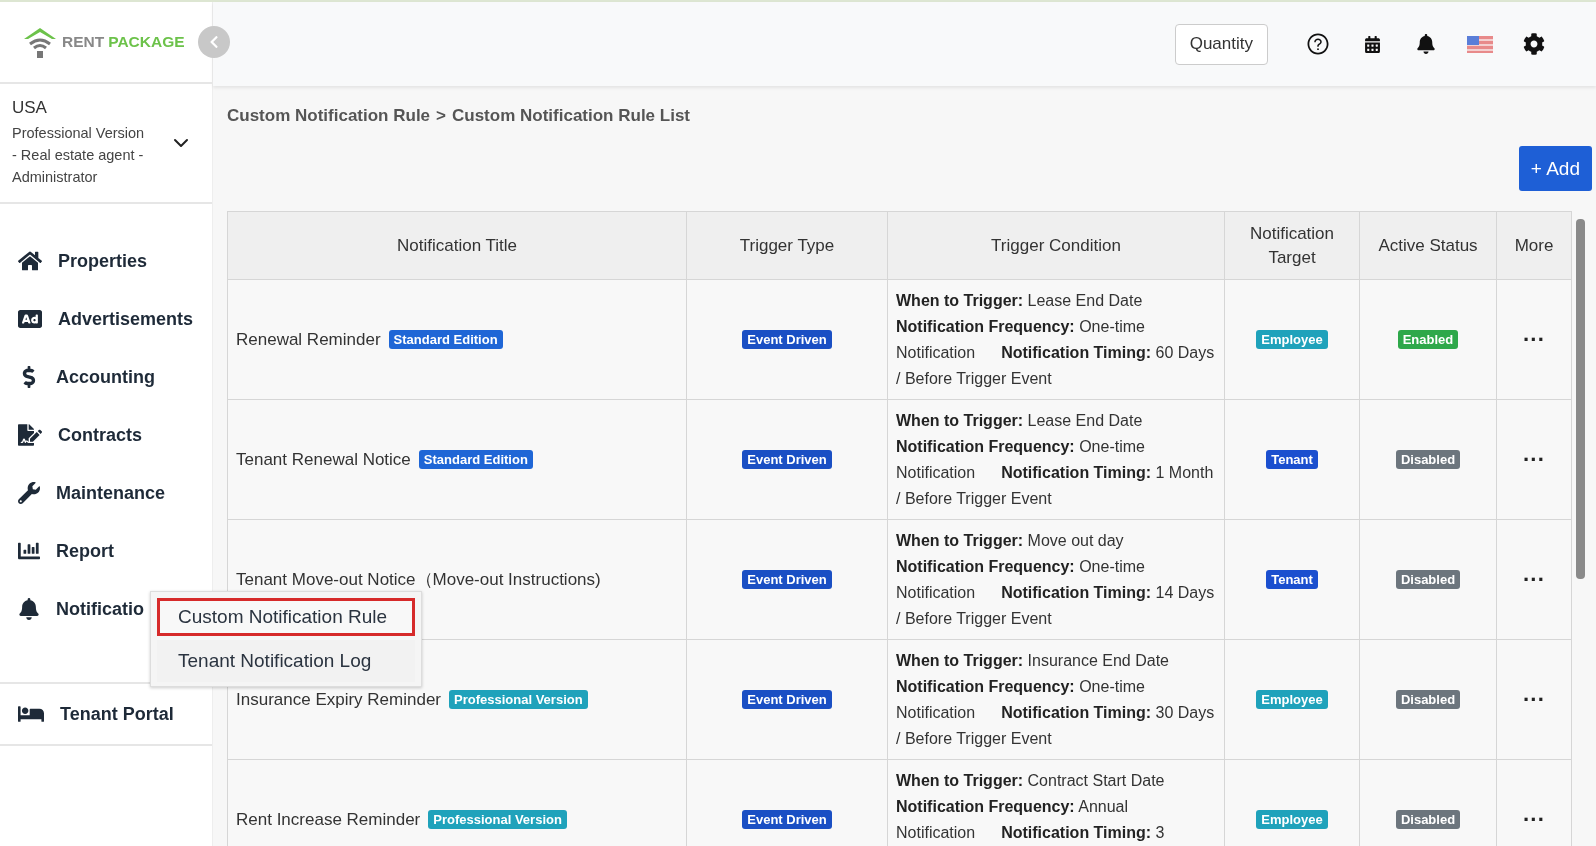  Describe the element at coordinates (1056, 700) in the screenshot. I see `trigger-condition: When to Trigger: Insurance End Date Notification Frequency: One-time Notification Notification Timing: 30 Days / Before Trigger Event` at that location.